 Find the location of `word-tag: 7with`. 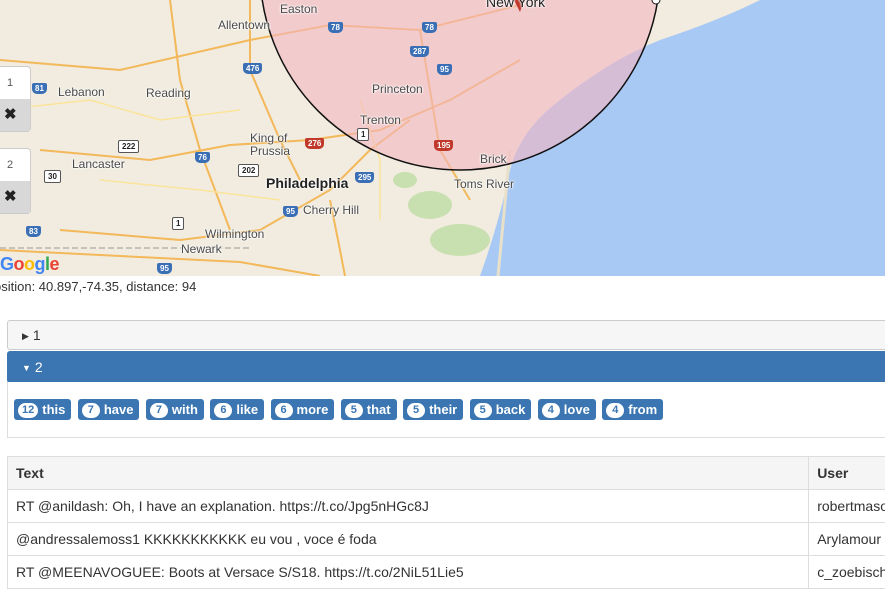

word-tag: 7with is located at coordinates (175, 409).